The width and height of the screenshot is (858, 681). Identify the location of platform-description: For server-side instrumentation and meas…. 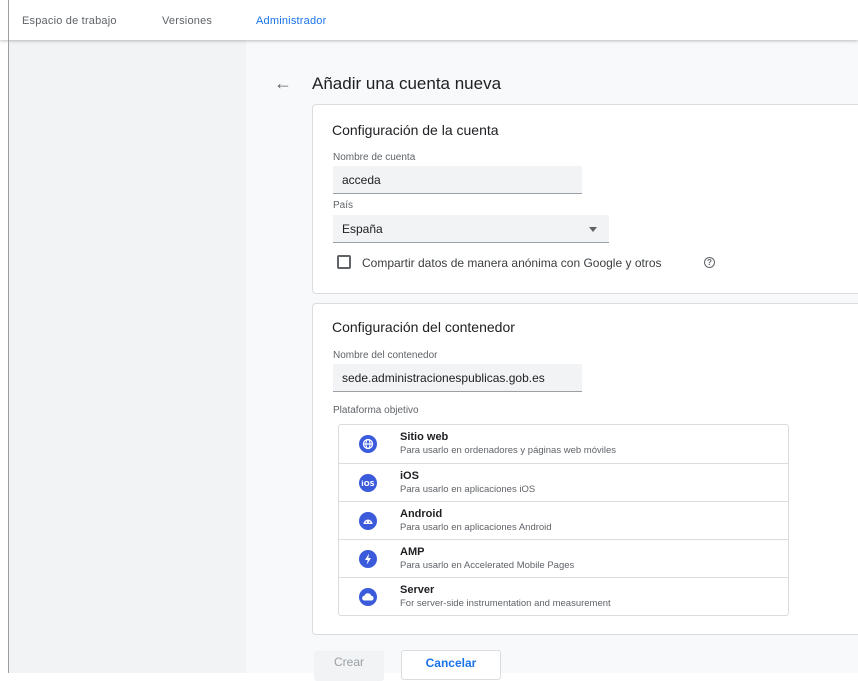
(505, 603).